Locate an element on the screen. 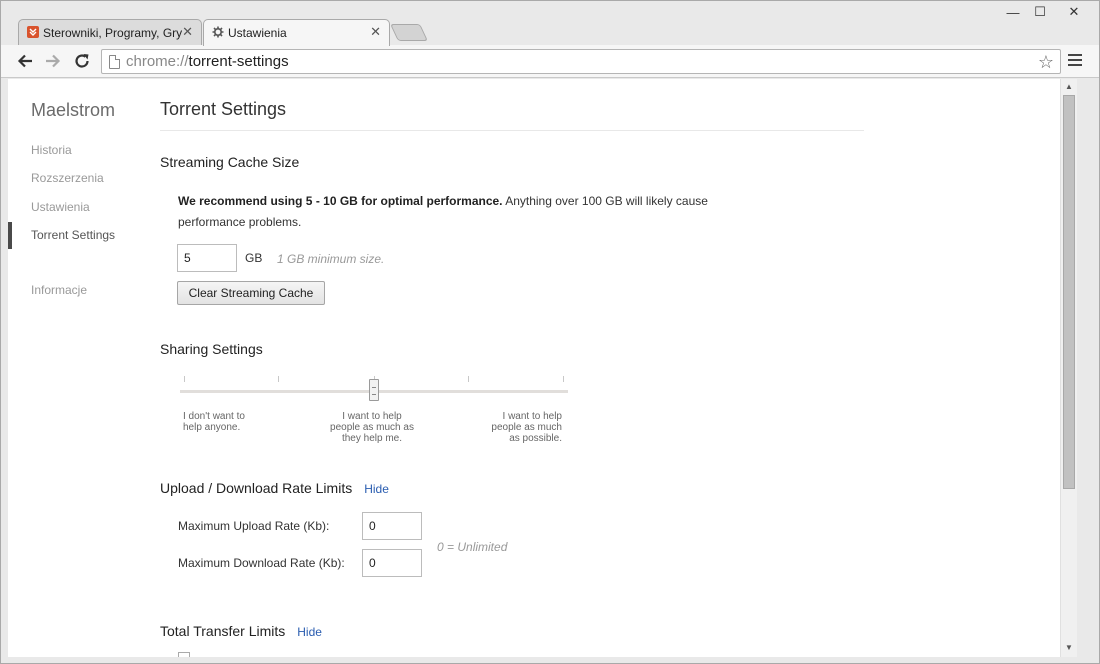 The height and width of the screenshot is (664, 1100). window-edge is located at coordinates (1088, 368).